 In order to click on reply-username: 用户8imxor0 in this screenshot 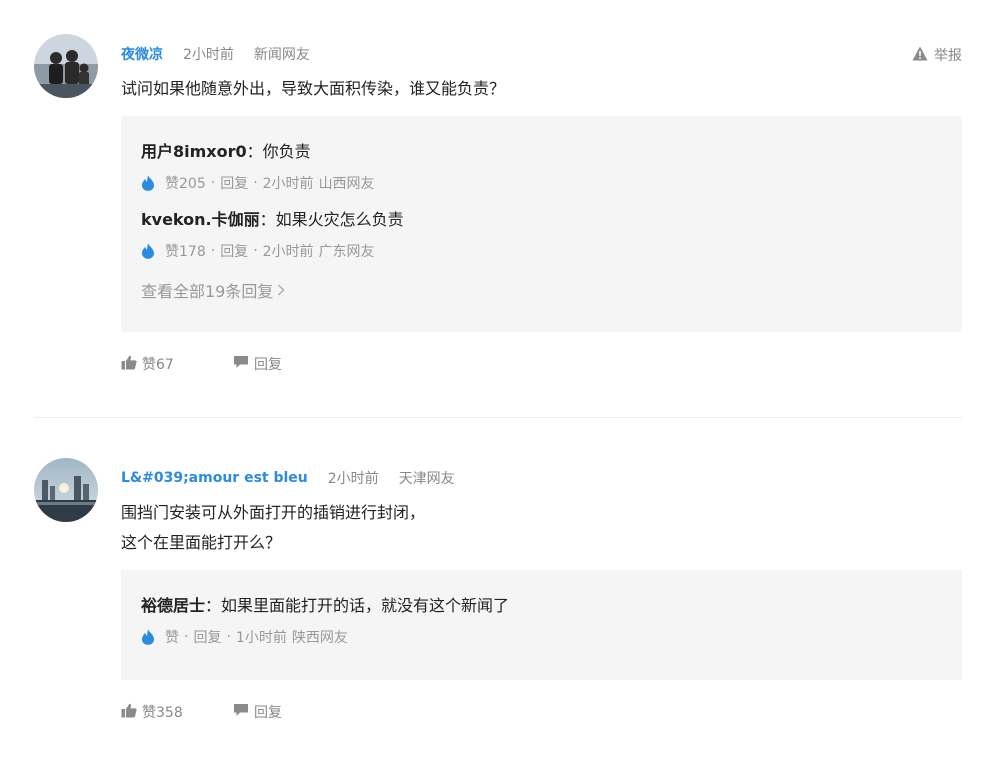, I will do `click(194, 151)`.